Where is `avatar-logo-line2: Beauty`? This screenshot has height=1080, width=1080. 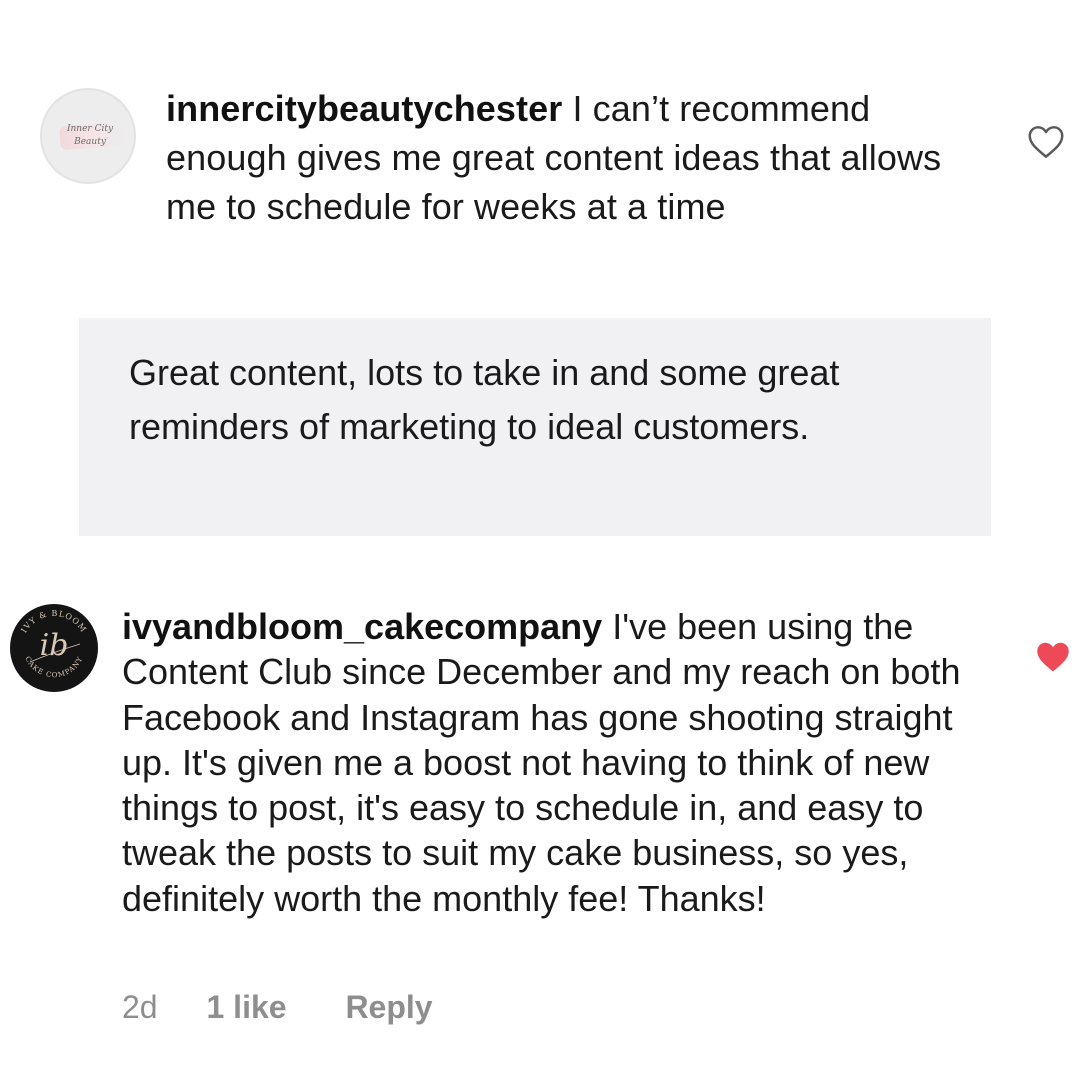 avatar-logo-line2: Beauty is located at coordinates (90, 142).